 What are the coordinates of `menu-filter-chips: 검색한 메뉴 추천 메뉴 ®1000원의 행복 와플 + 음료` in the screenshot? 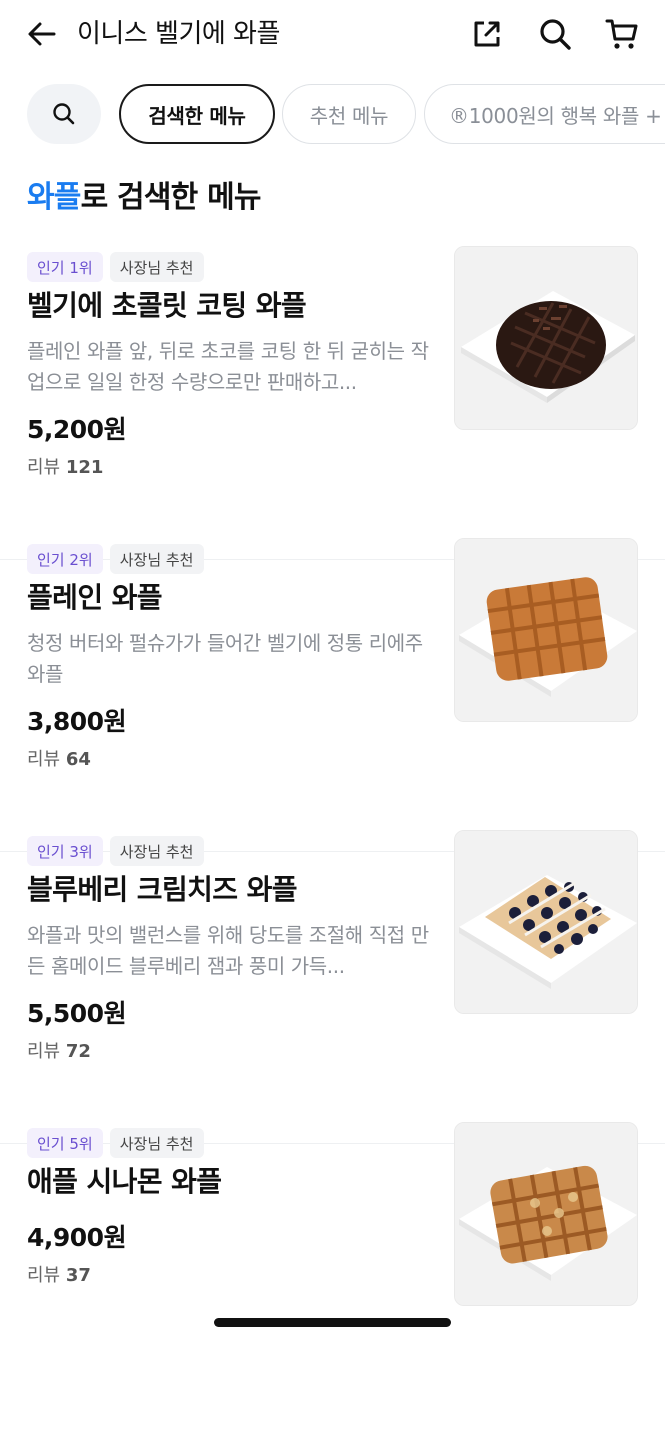 It's located at (332, 114).